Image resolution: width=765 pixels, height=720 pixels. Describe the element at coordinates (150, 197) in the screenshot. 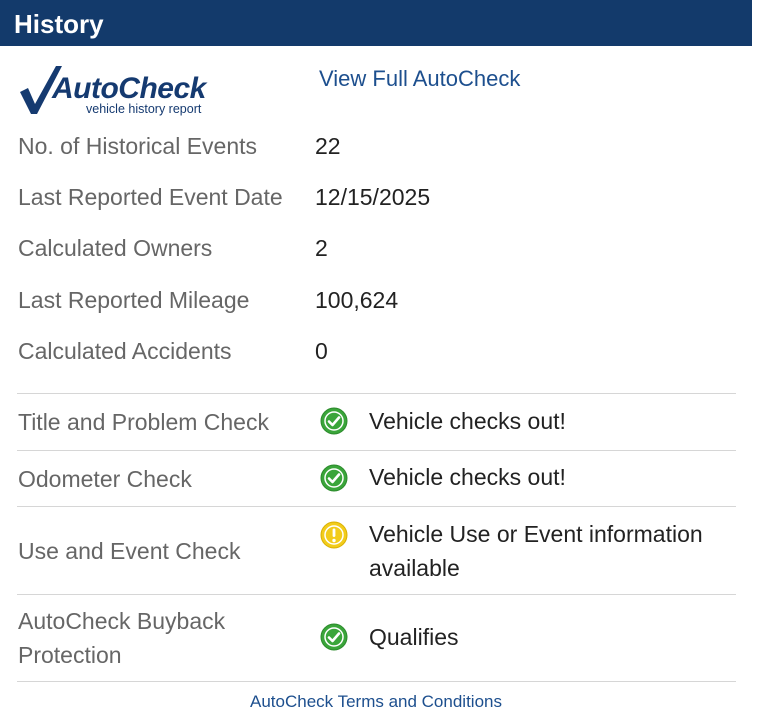

I see `stat-label-last-event-date: Last Reported Event Date` at that location.